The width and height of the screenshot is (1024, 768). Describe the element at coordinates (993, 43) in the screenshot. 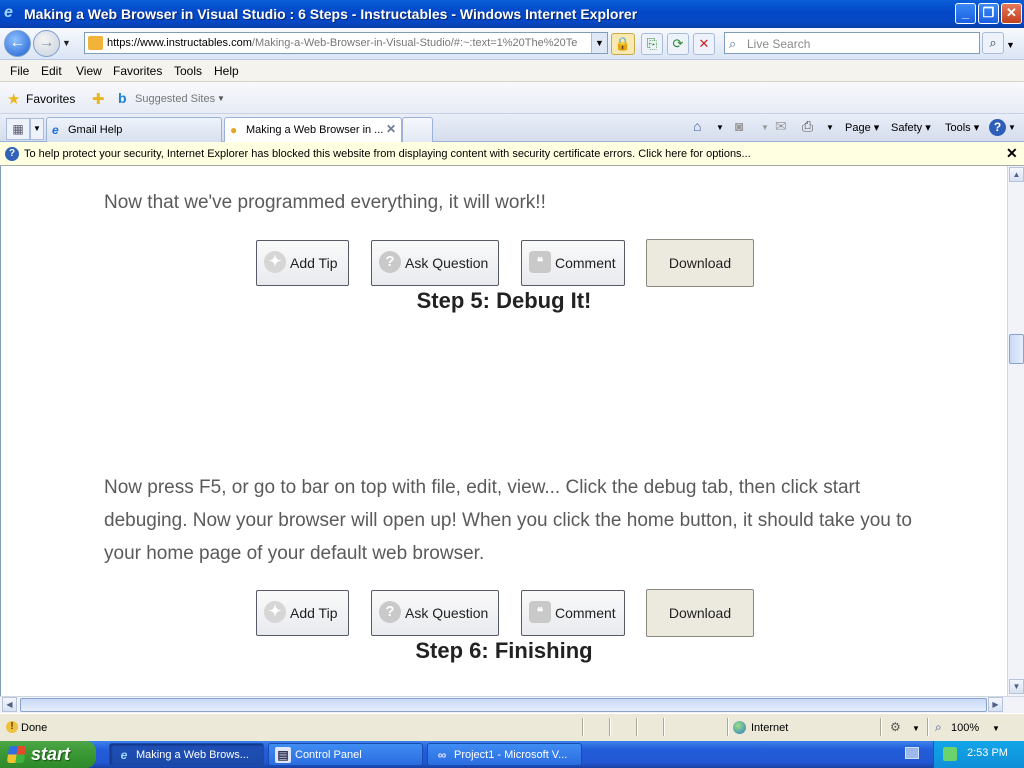

I see `search-button: ⌕` at that location.